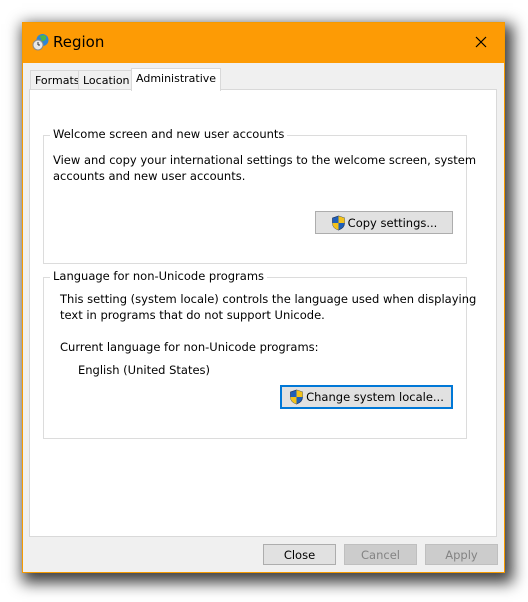  Describe the element at coordinates (176, 79) in the screenshot. I see `tab-administrative: Administrative` at that location.